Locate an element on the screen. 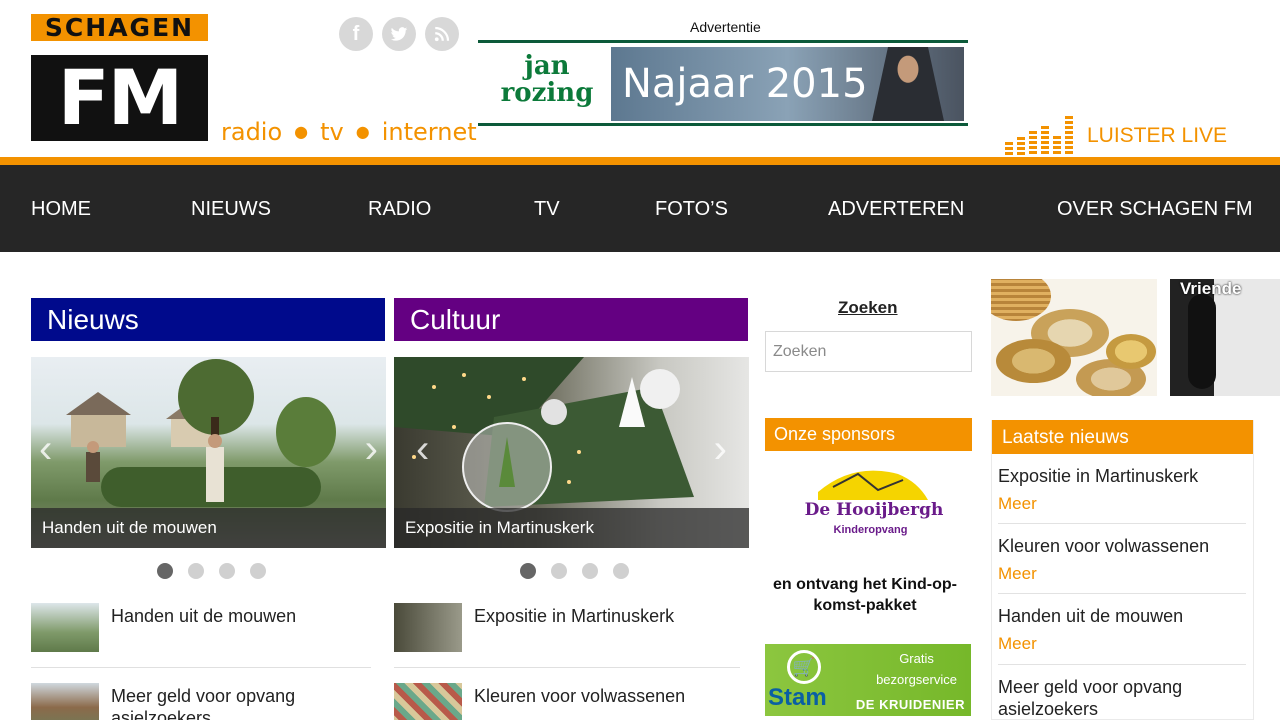 This screenshot has width=1280, height=720. news-slider-dots is located at coordinates (211, 571).